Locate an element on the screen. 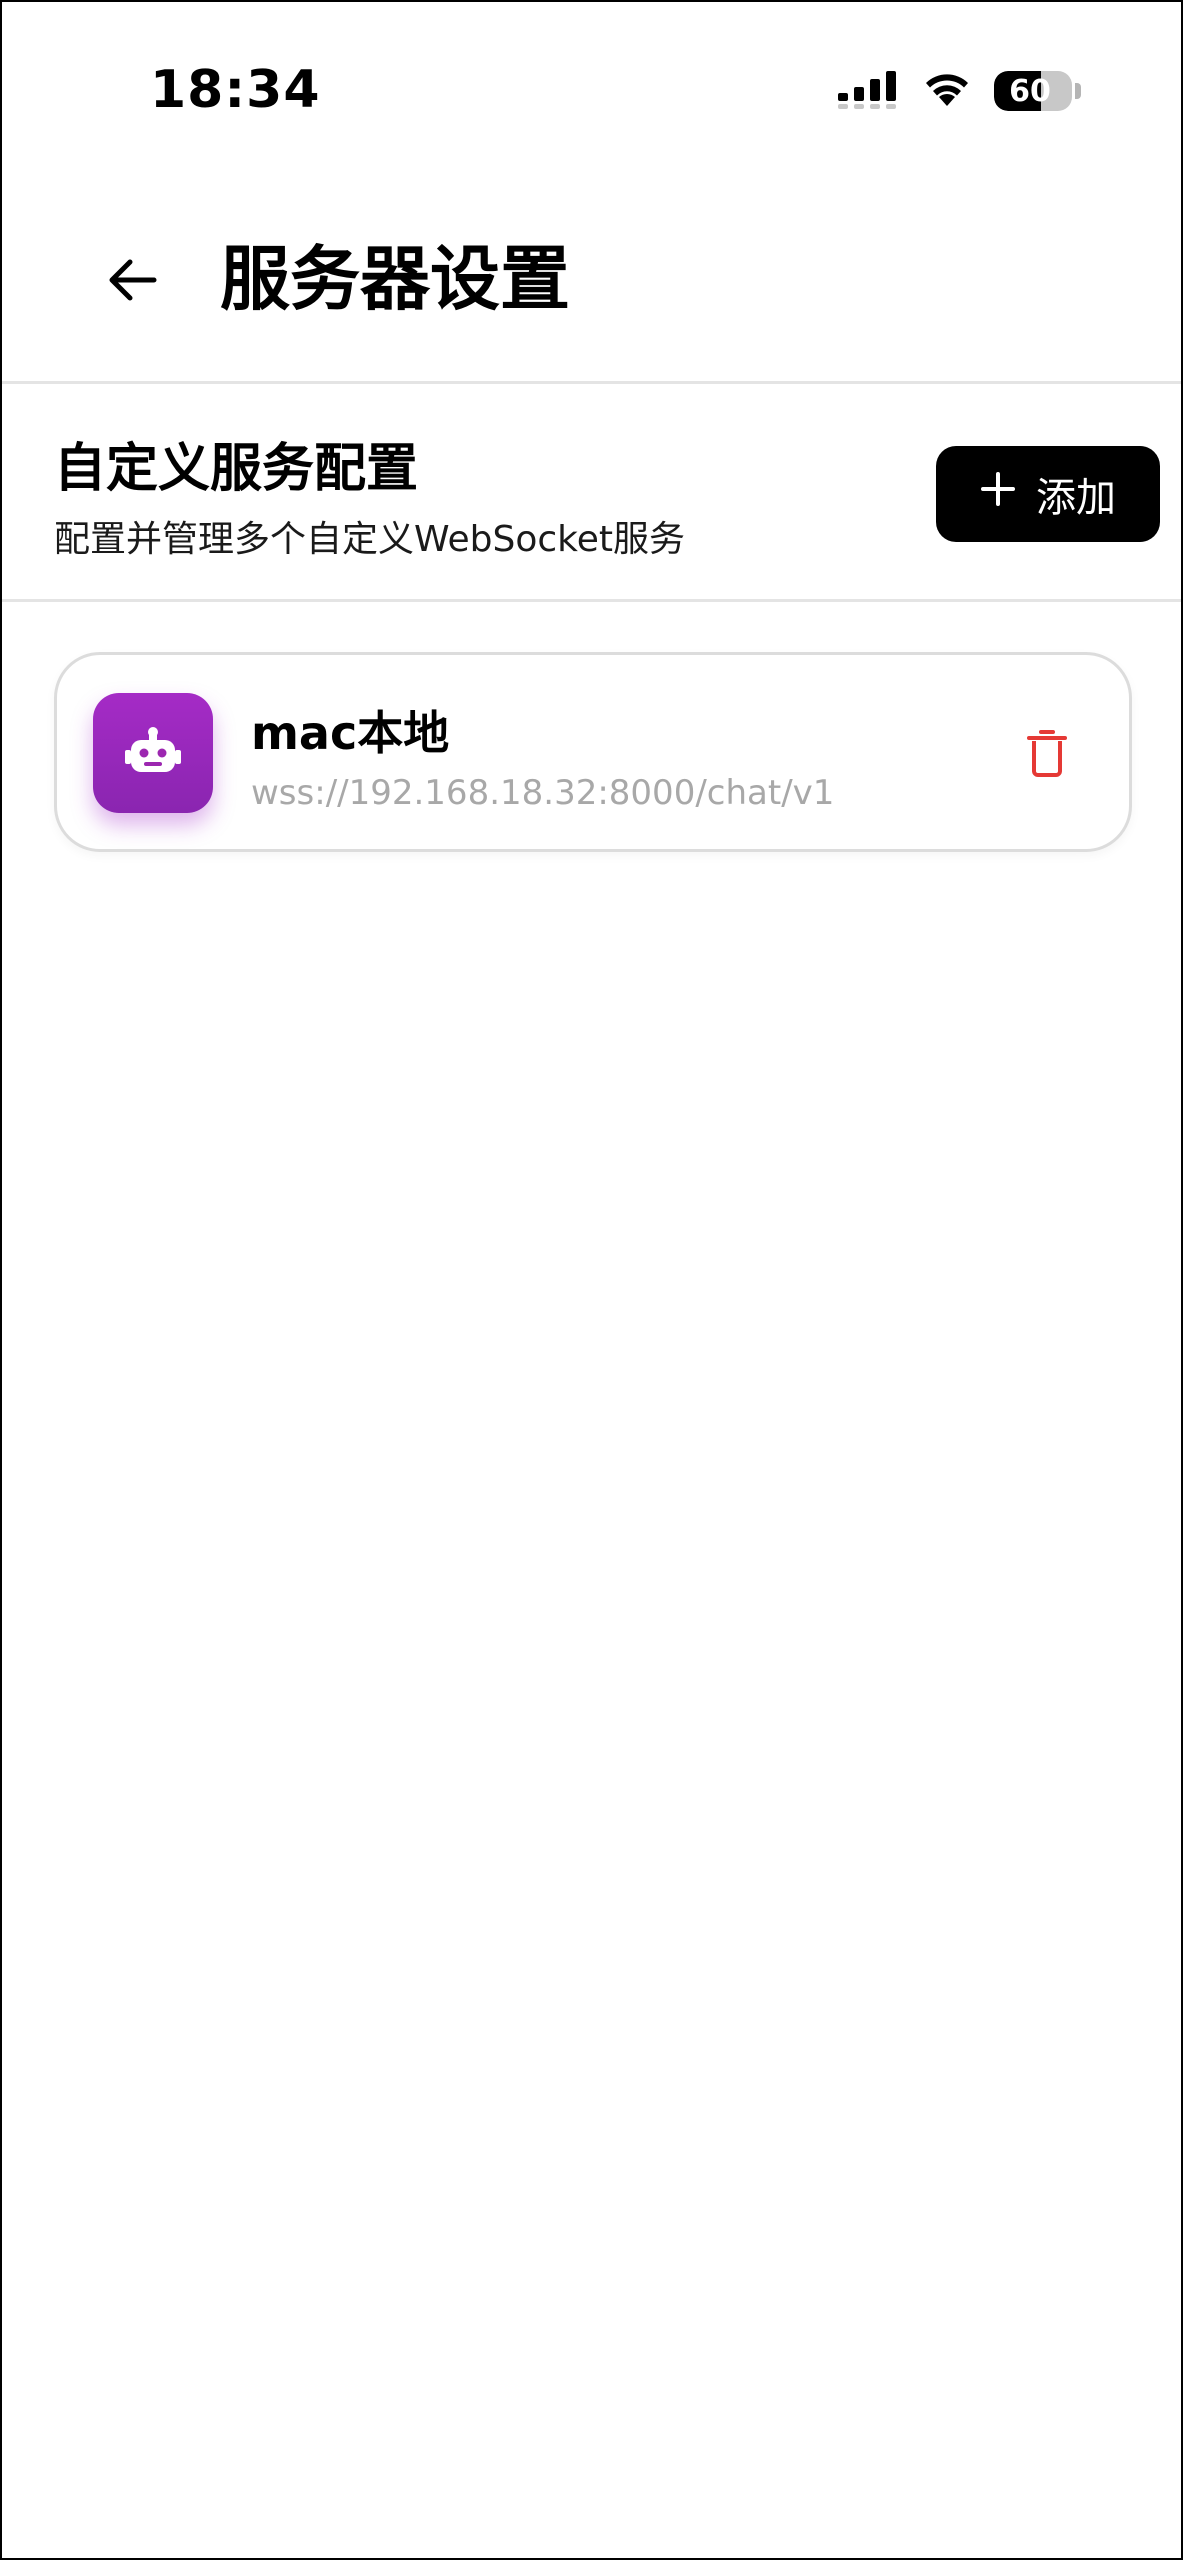  battery-cap is located at coordinates (1078, 91).